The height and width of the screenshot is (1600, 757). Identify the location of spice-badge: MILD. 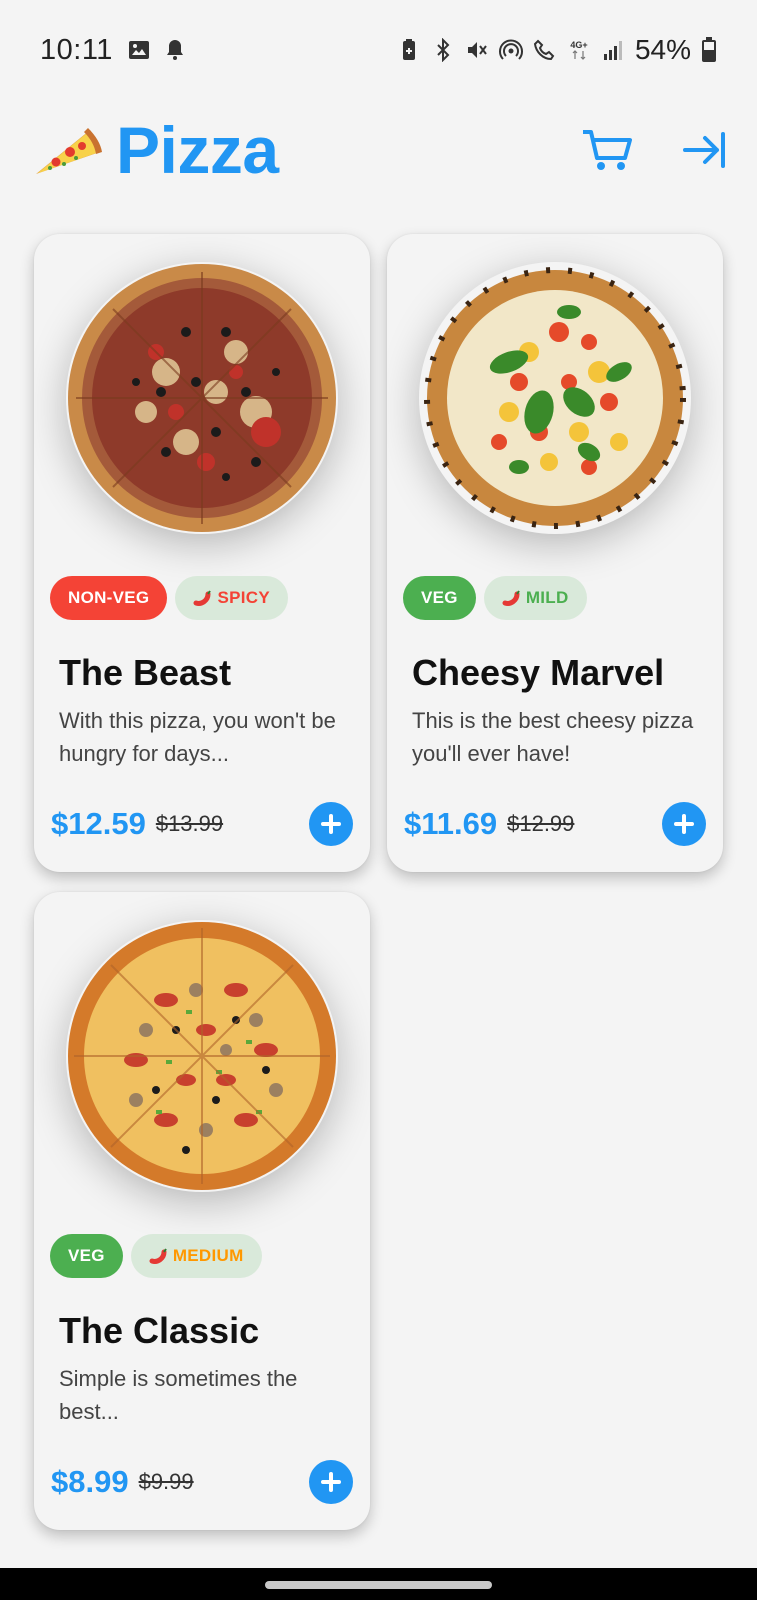
(535, 598).